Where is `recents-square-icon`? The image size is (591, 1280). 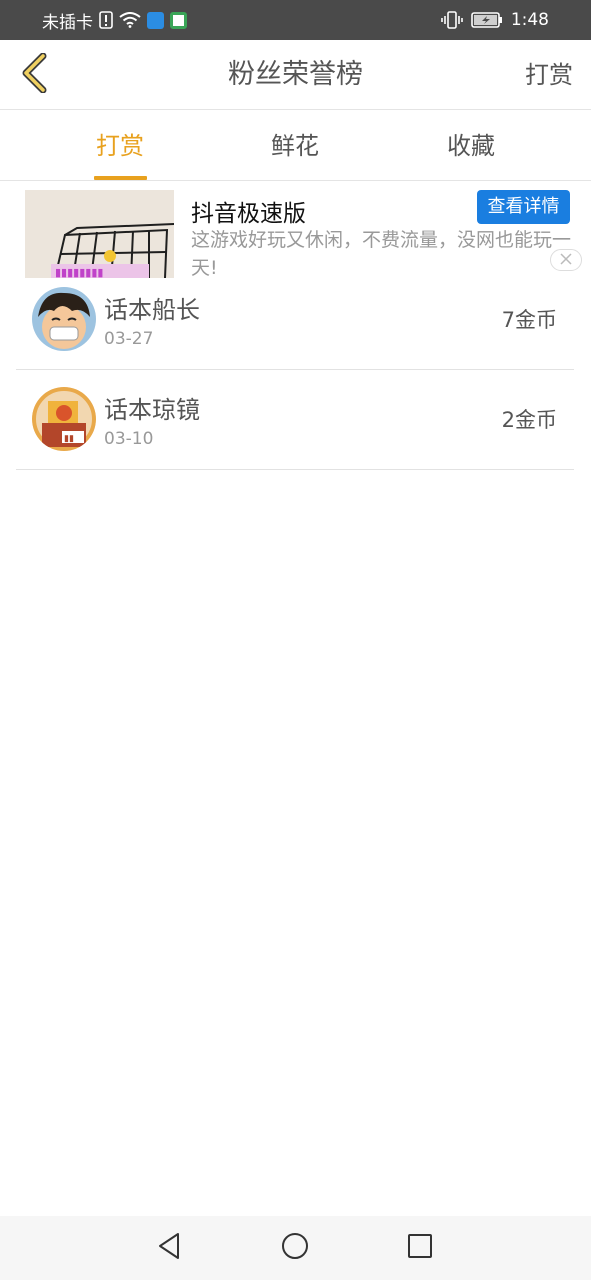 recents-square-icon is located at coordinates (420, 1248).